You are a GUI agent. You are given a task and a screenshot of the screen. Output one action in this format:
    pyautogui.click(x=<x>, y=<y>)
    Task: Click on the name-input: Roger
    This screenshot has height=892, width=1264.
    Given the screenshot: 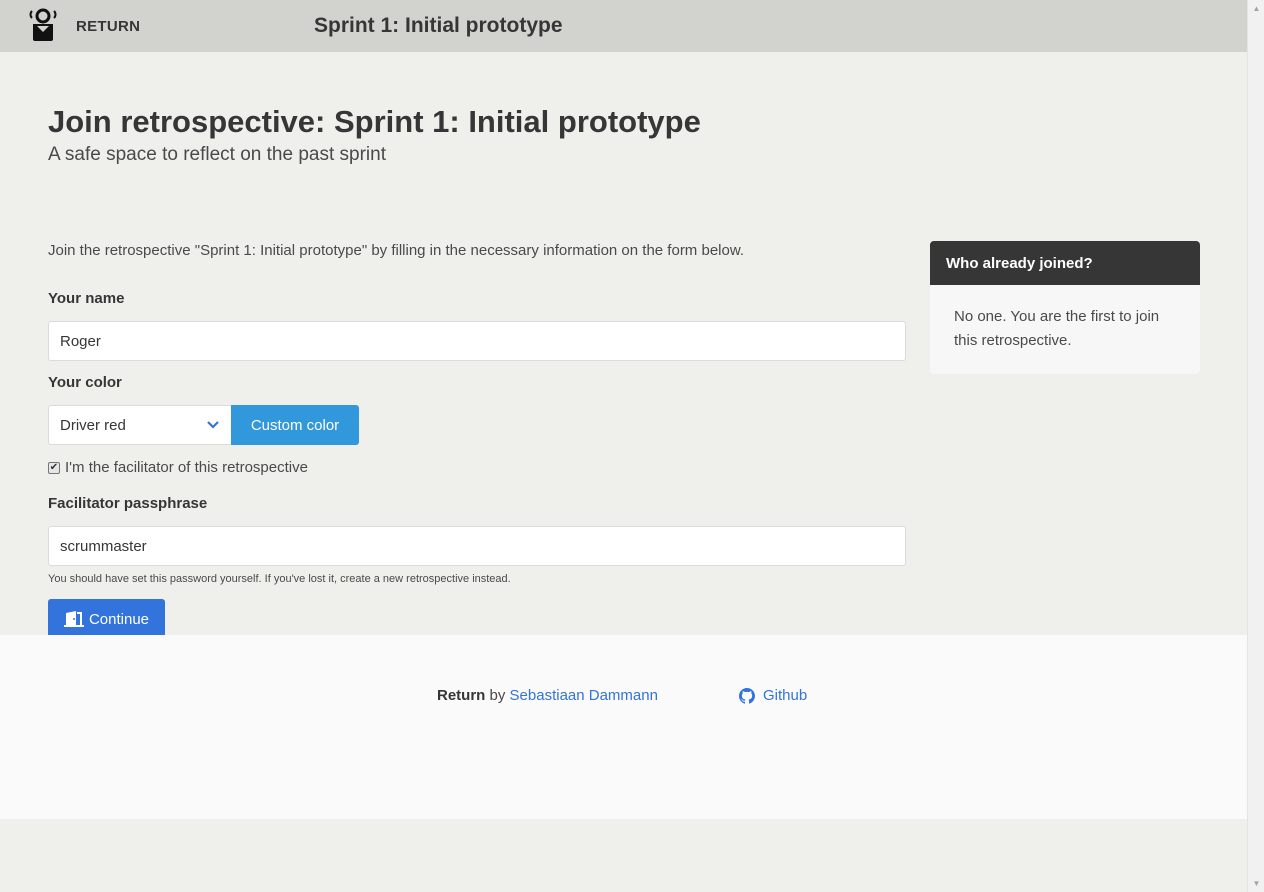 What is the action you would take?
    pyautogui.click(x=477, y=341)
    